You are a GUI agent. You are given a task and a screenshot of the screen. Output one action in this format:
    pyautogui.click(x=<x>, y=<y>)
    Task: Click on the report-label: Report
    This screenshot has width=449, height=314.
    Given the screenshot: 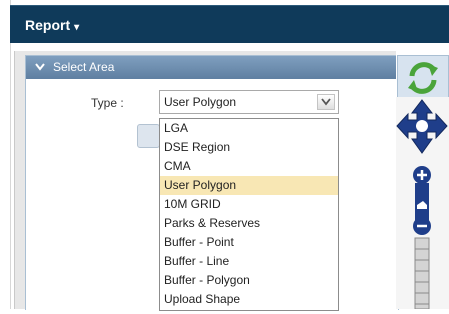 What is the action you would take?
    pyautogui.click(x=48, y=25)
    